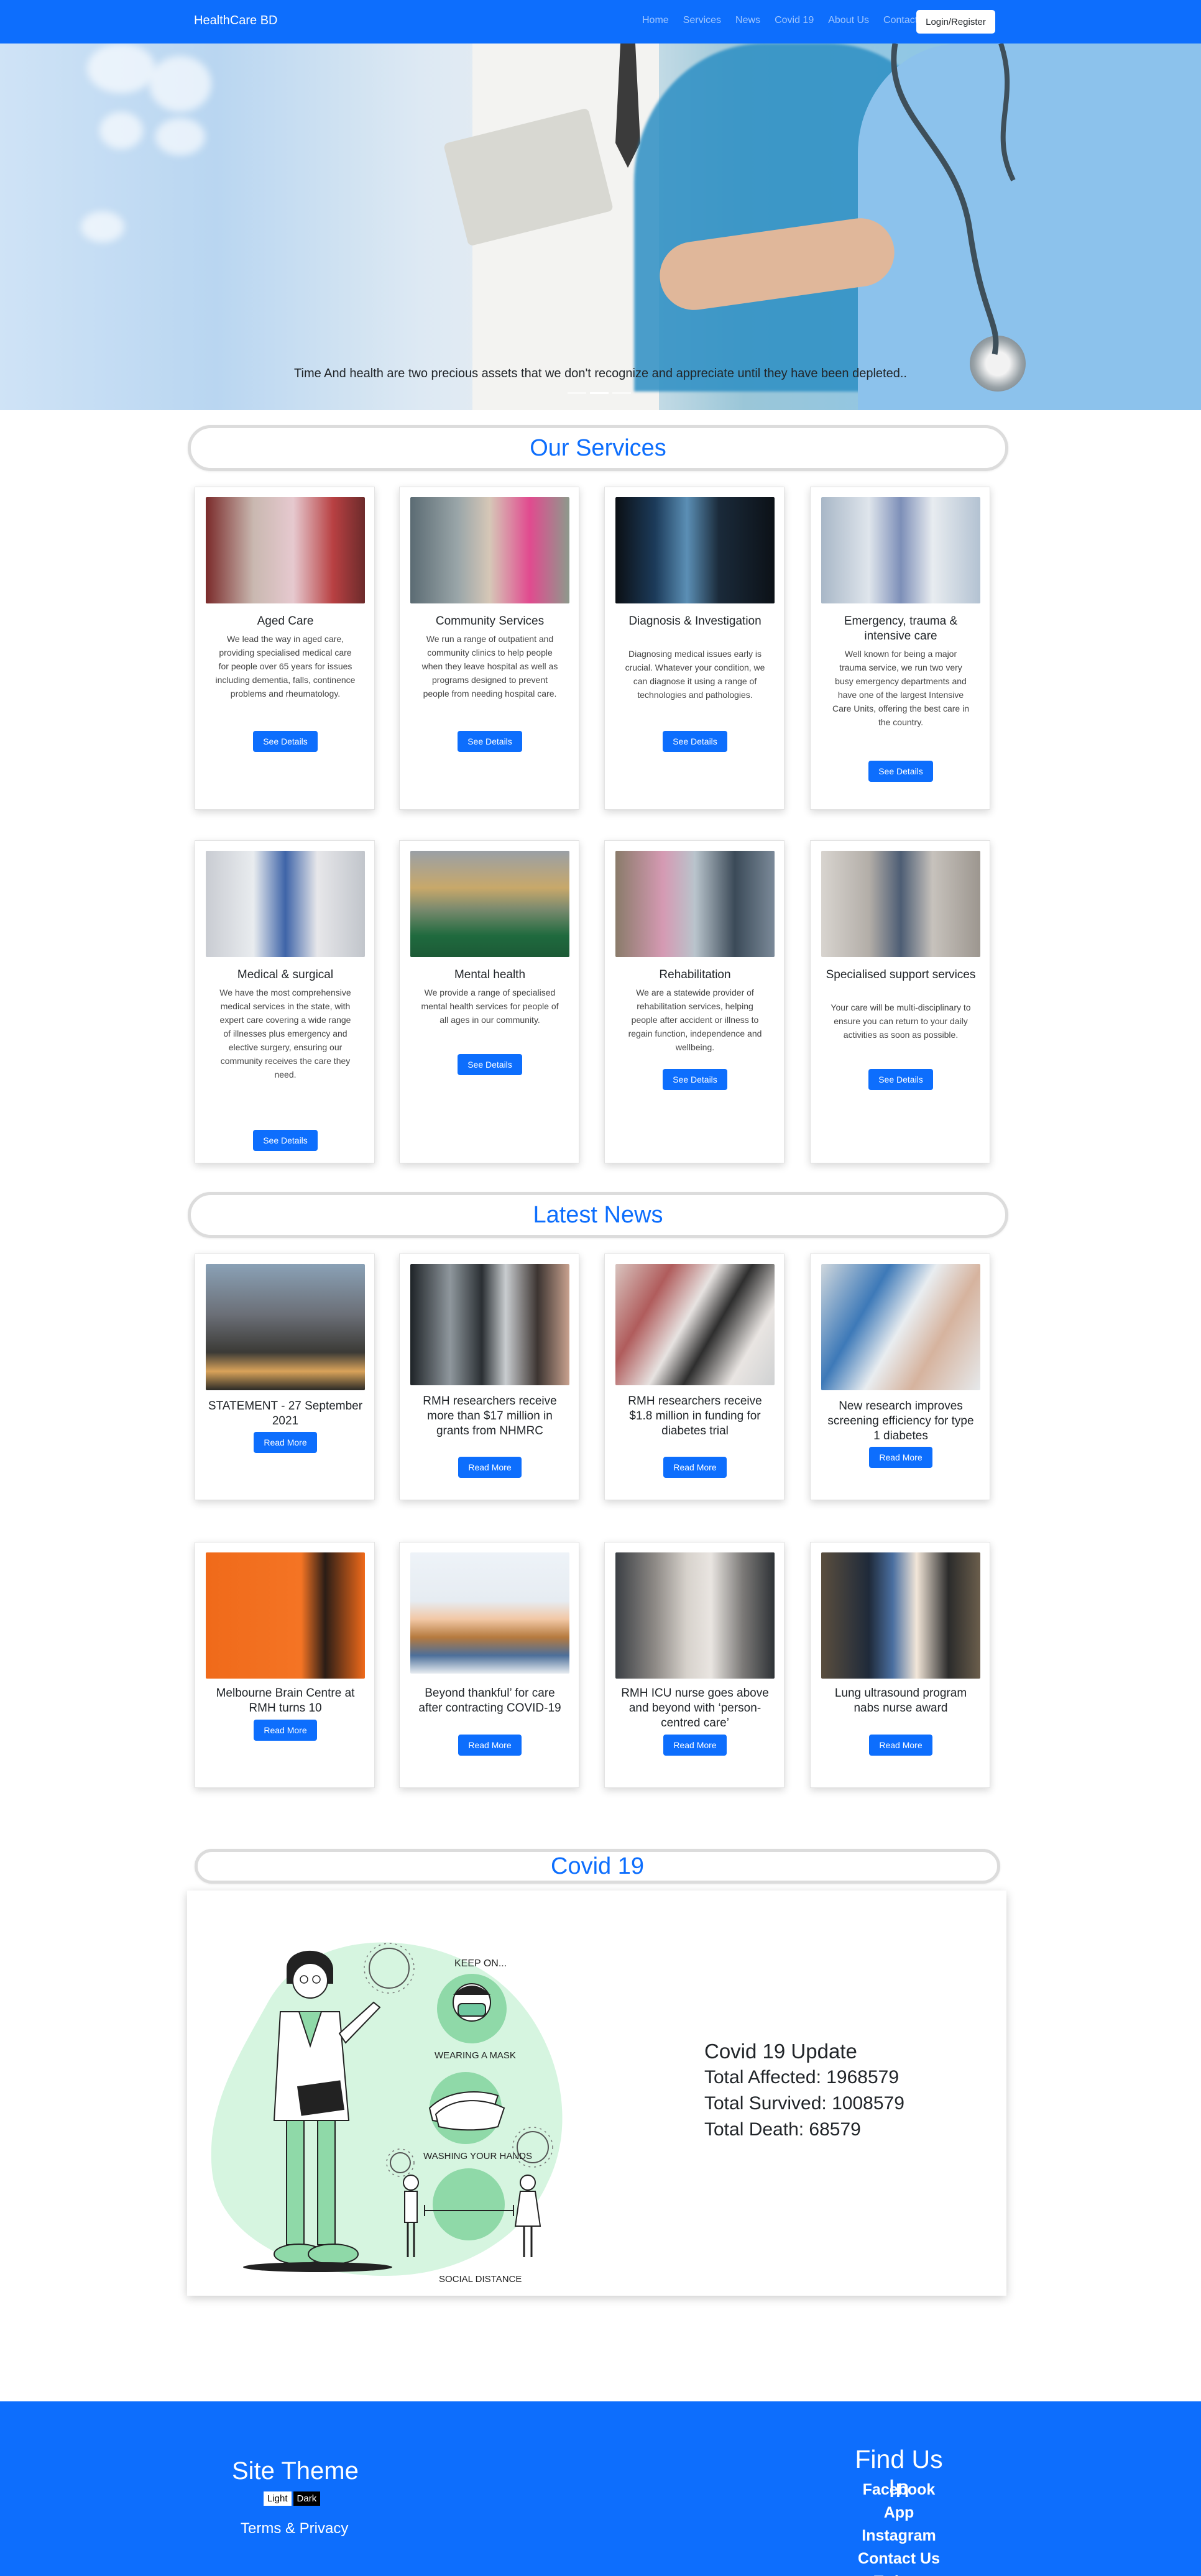 The image size is (1201, 2576). Describe the element at coordinates (285, 1701) in the screenshot. I see `news-title: Melbourne Brain Centre at RMH turns 10` at that location.